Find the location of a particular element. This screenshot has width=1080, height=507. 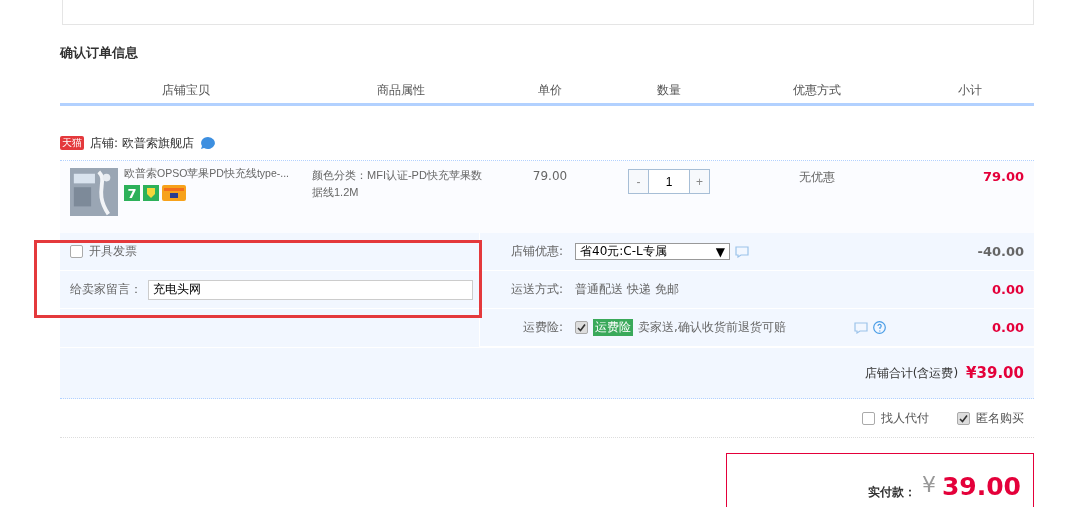

column-header: 小计 is located at coordinates (970, 89).